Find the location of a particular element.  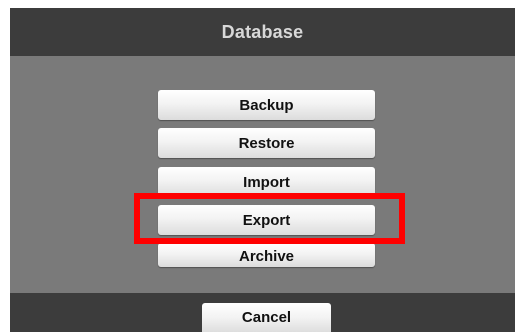

footer-bar: Cancel is located at coordinates (262, 312).